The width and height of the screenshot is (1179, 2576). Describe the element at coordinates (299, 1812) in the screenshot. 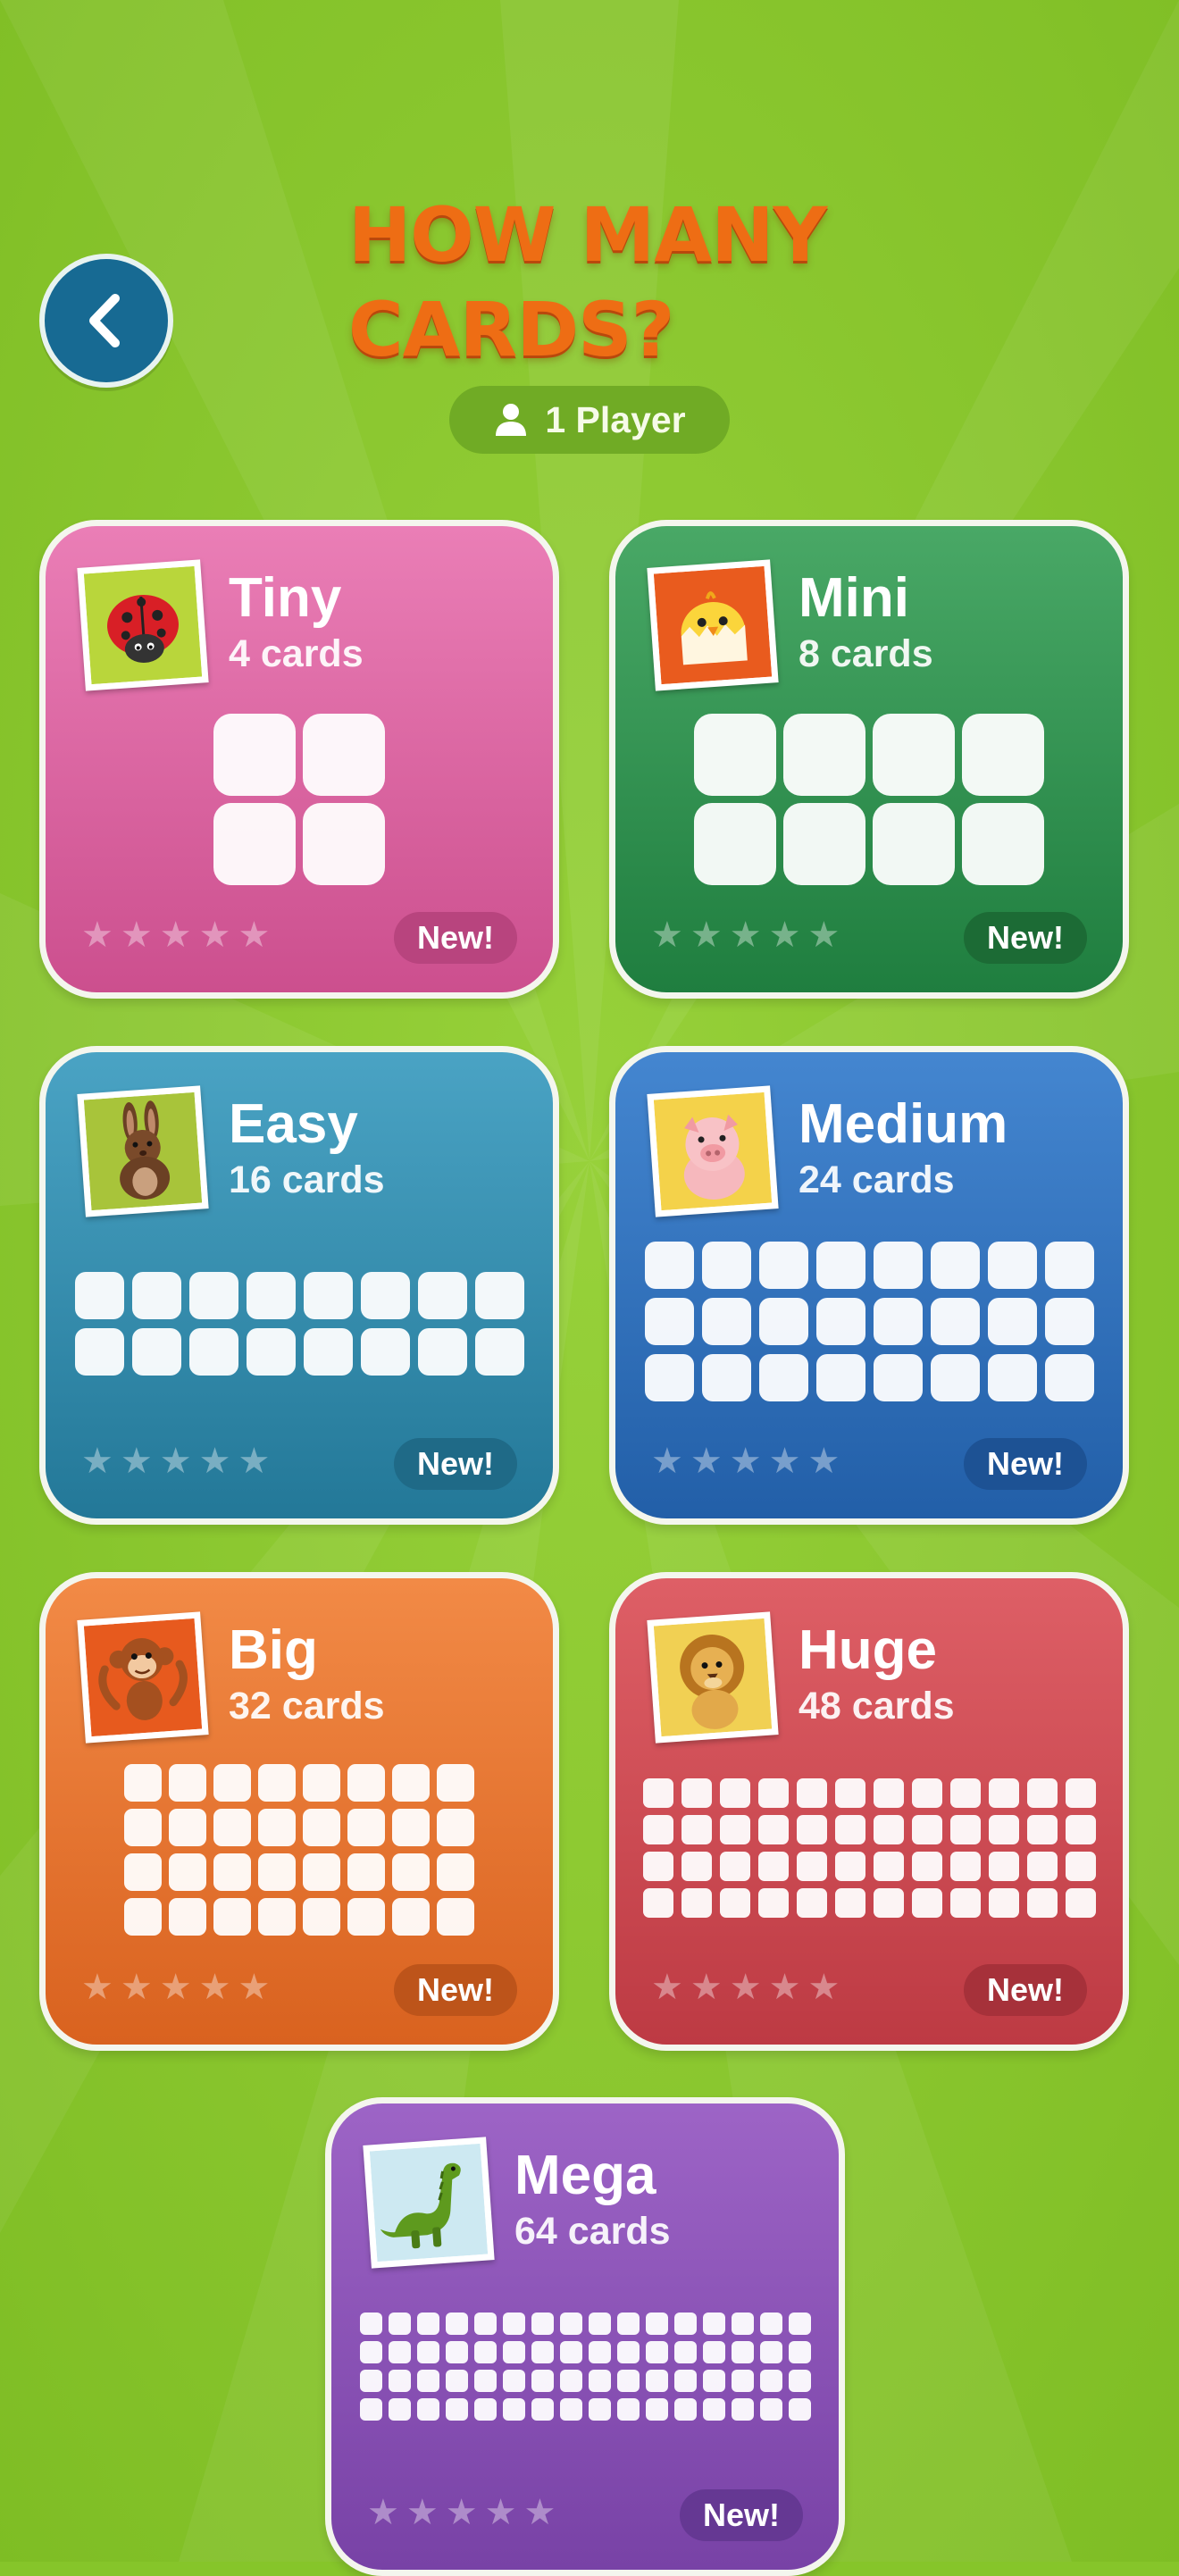

I see `level-card-big: Big 32 cards ★ ★ ★ ★ ★ New!` at that location.